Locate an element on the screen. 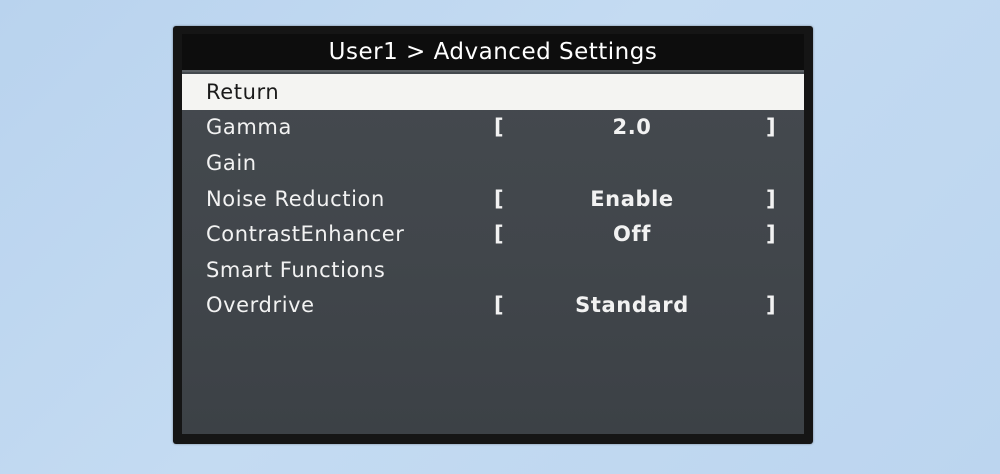 The image size is (1000, 474). menu-item-label: Return is located at coordinates (243, 91).